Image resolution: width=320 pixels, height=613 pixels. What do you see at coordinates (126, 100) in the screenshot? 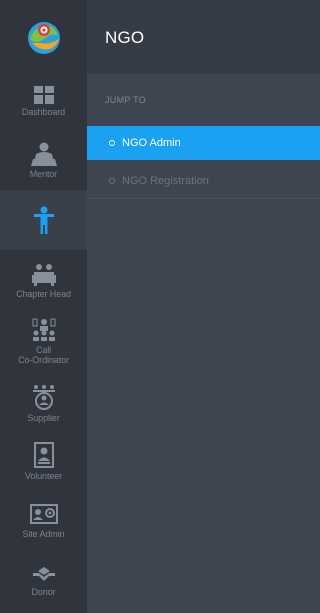
I see `jump-to-label: JUMP TO` at bounding box center [126, 100].